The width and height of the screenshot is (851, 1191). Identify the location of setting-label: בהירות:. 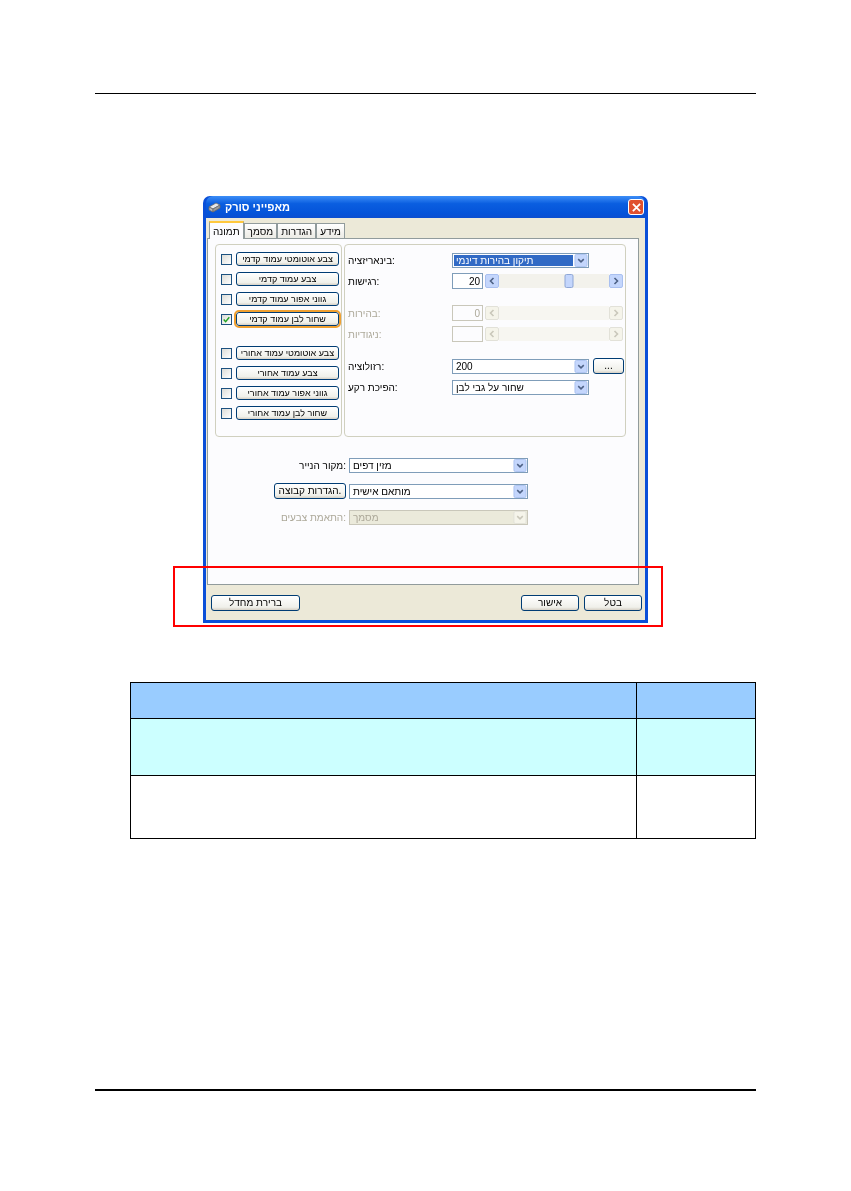
(365, 313).